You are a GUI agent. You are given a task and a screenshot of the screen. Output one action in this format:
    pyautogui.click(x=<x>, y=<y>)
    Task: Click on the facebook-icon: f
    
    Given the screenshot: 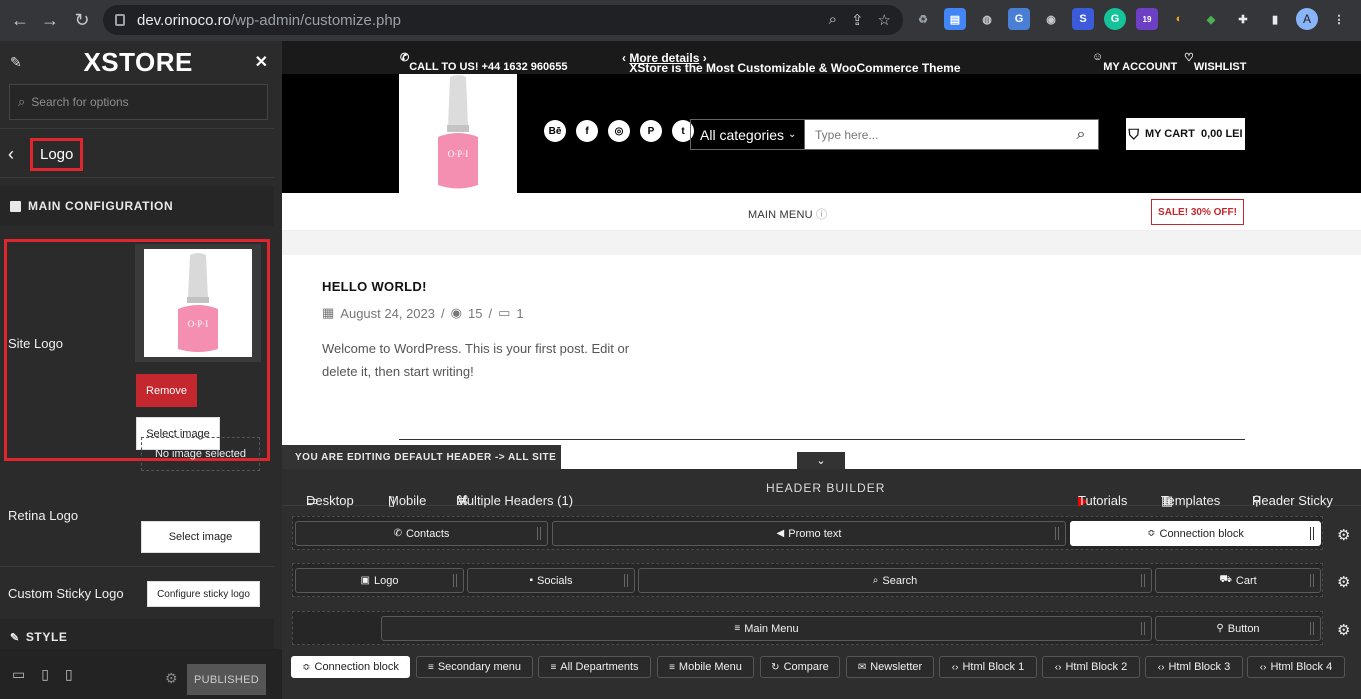 What is the action you would take?
    pyautogui.click(x=587, y=131)
    